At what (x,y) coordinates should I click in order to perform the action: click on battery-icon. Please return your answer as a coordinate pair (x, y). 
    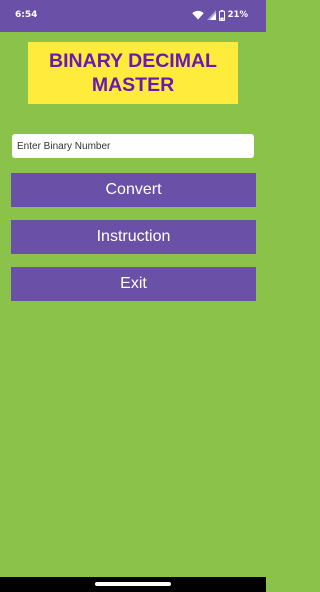
    Looking at the image, I should click on (221, 15).